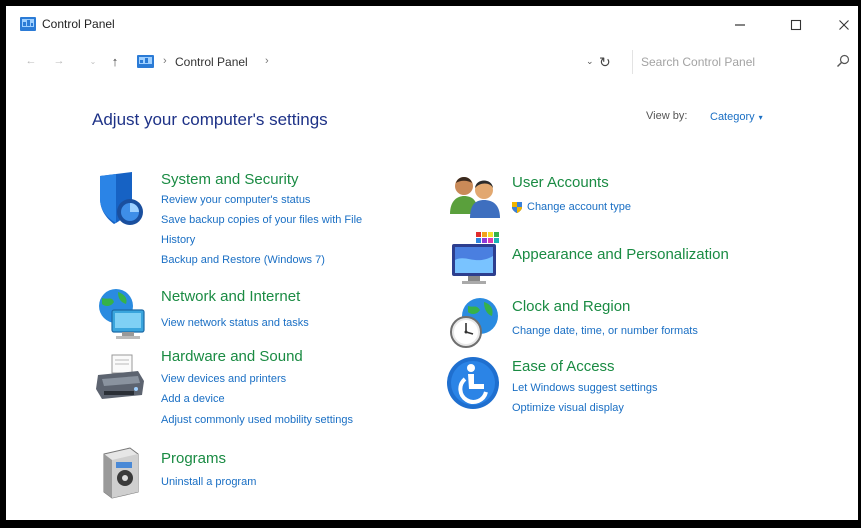 The width and height of the screenshot is (861, 528). Describe the element at coordinates (560, 182) in the screenshot. I see `user-accounts-link: User Accounts` at that location.